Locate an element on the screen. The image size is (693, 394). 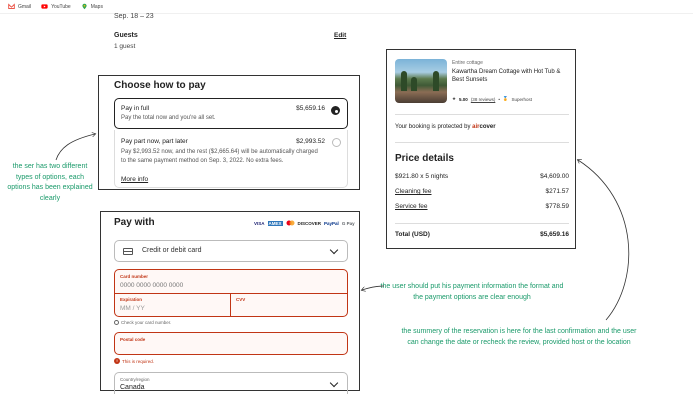
card-number-label: Card number is located at coordinates (134, 276).